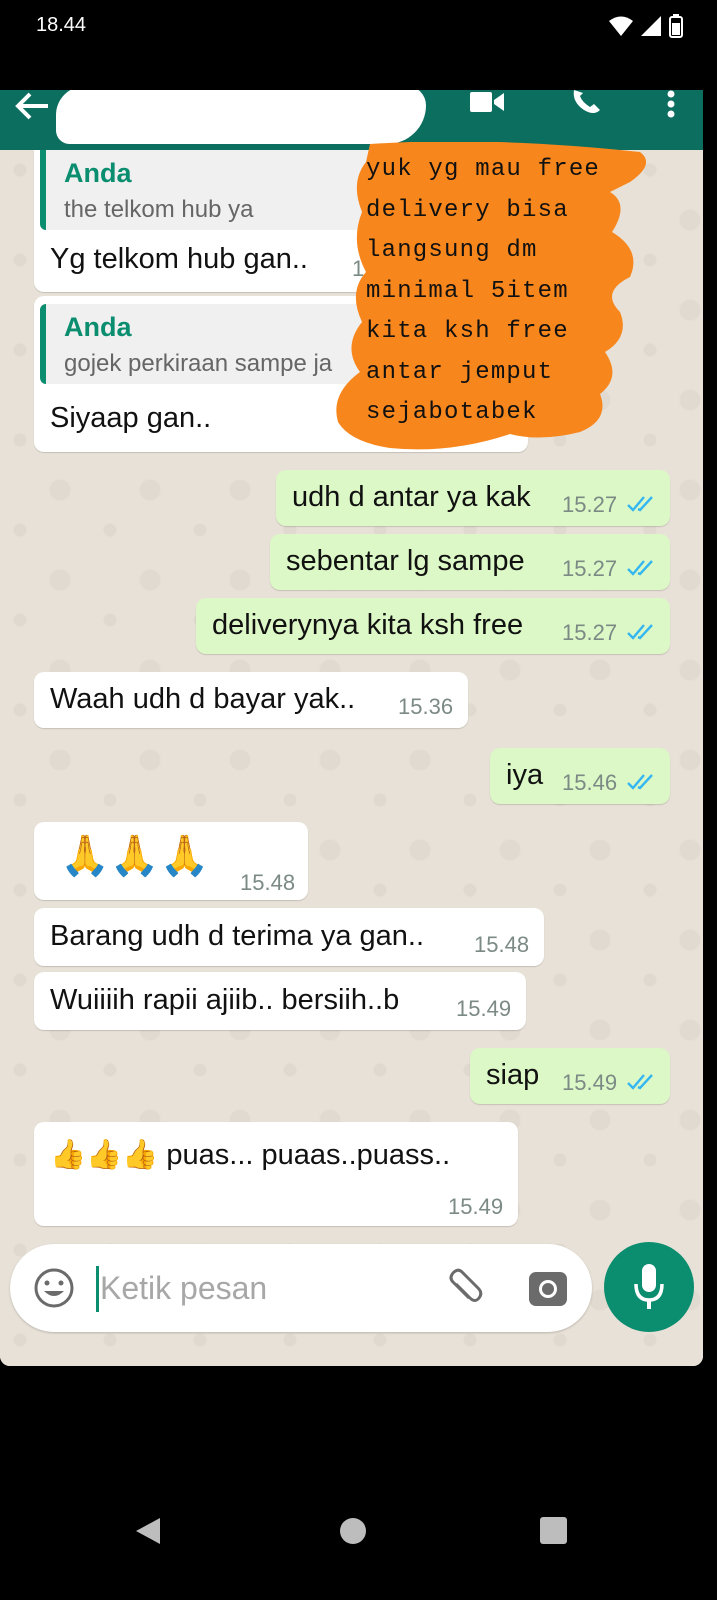  I want to click on status-time: 18.44, so click(61, 25).